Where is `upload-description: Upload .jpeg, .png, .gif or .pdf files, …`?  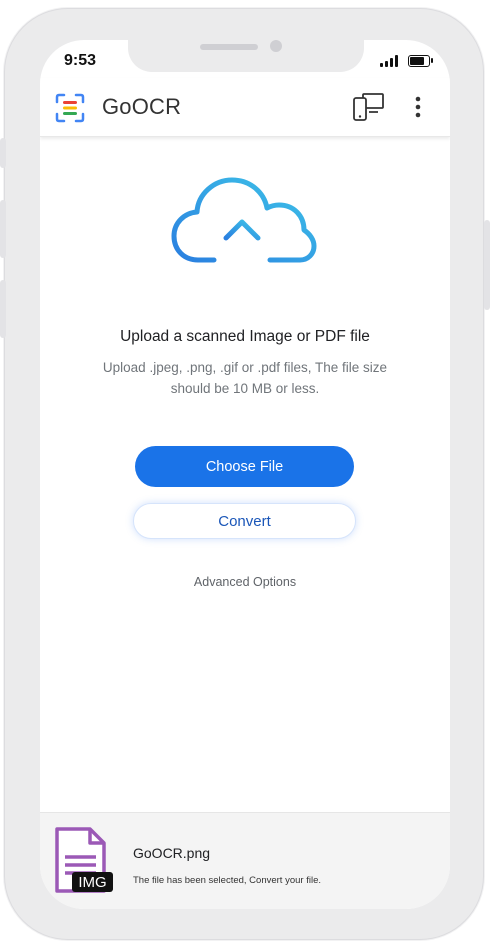 upload-description: Upload .jpeg, .png, .gif or .pdf files, … is located at coordinates (245, 378).